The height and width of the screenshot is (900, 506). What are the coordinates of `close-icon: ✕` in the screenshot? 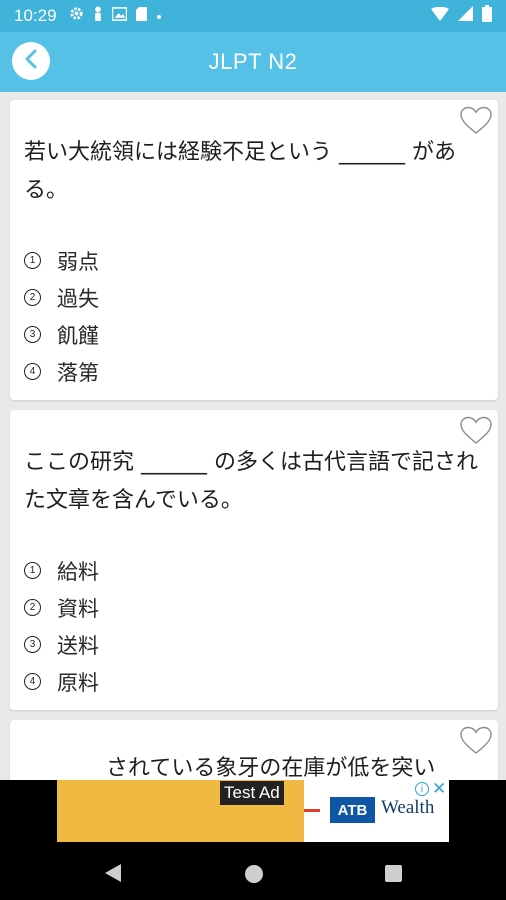 It's located at (439, 789).